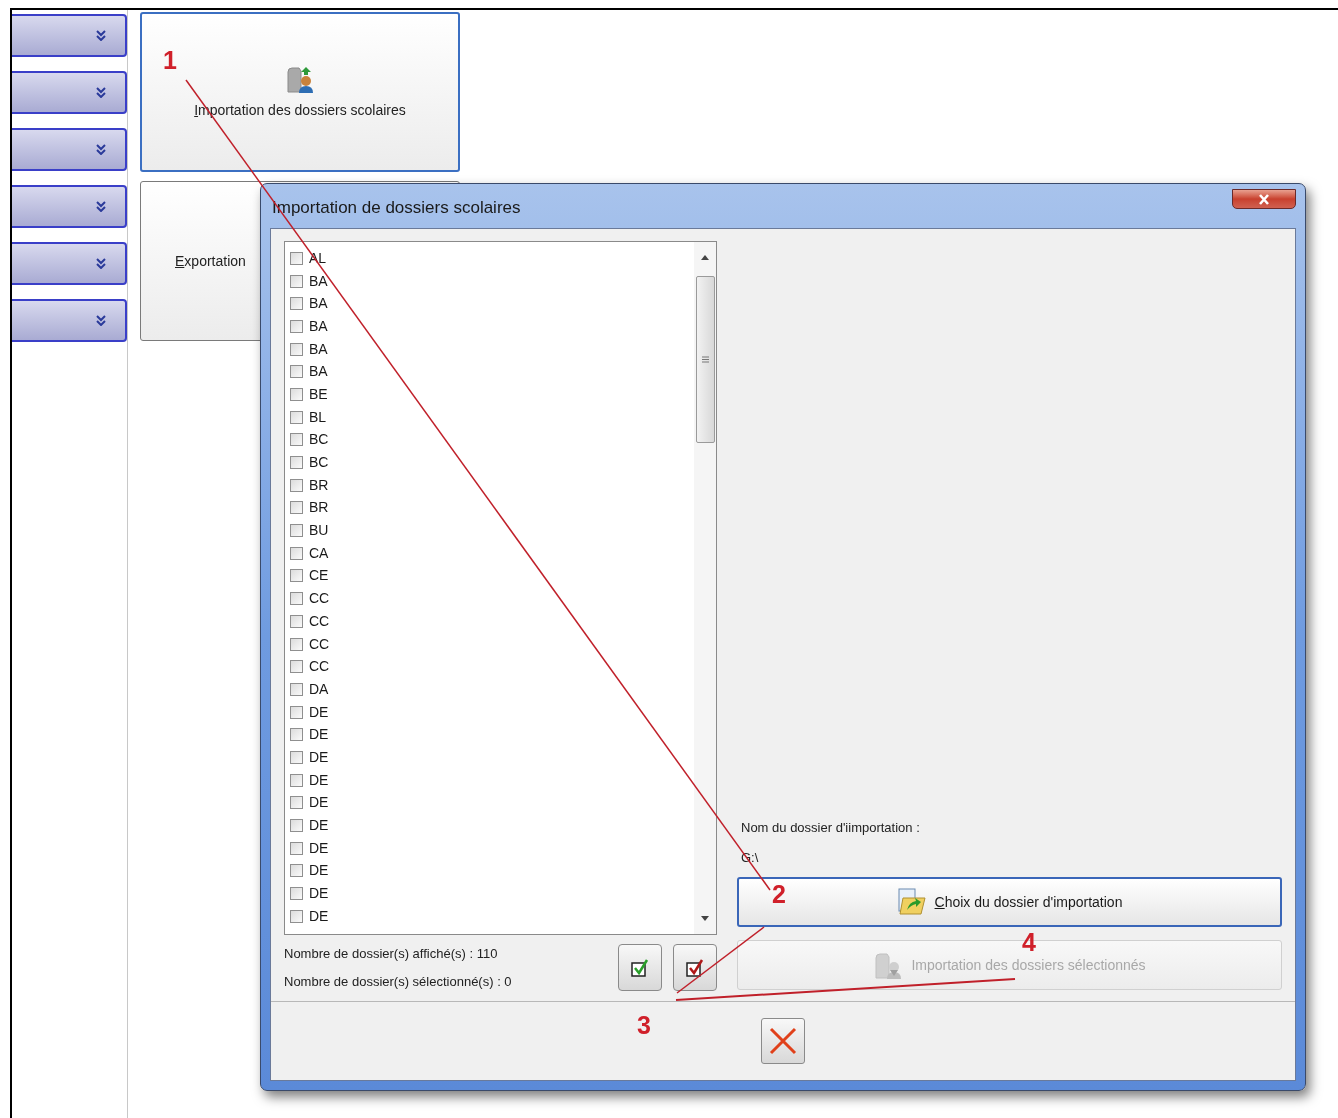  I want to click on scrollbar-thumb, so click(705, 359).